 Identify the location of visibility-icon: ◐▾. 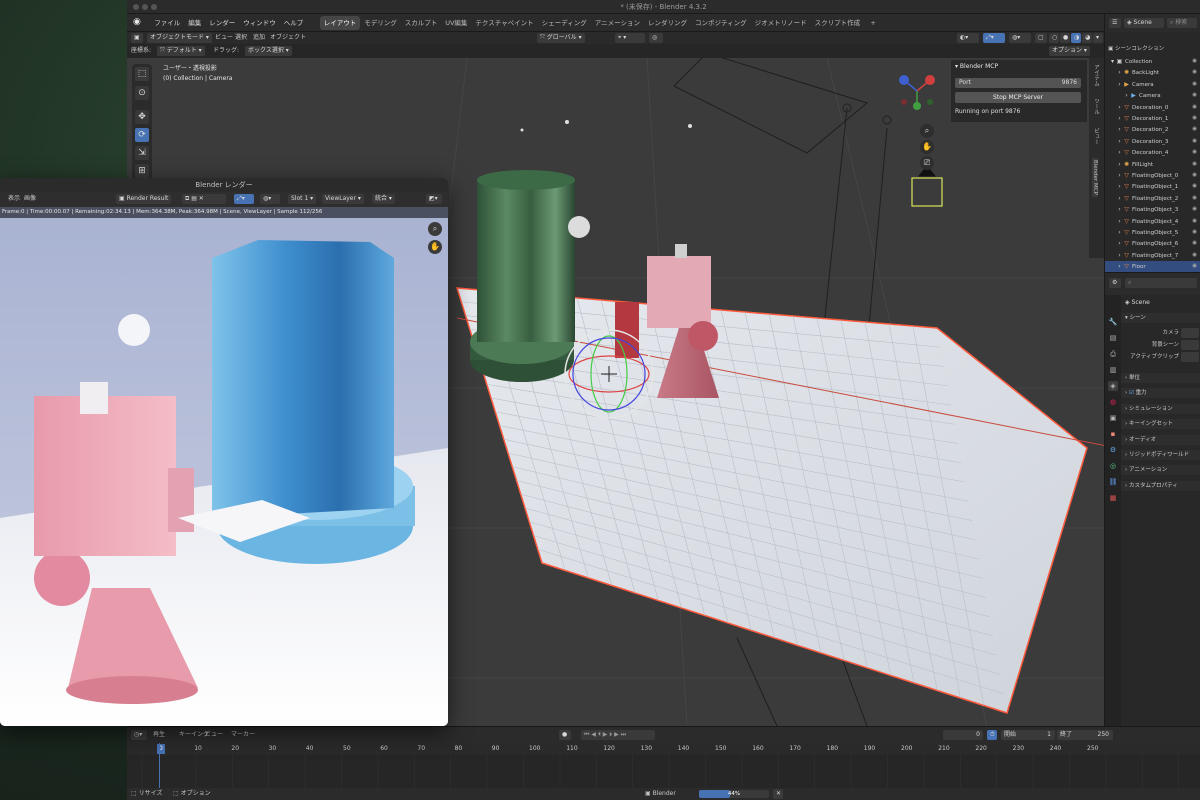
(968, 38).